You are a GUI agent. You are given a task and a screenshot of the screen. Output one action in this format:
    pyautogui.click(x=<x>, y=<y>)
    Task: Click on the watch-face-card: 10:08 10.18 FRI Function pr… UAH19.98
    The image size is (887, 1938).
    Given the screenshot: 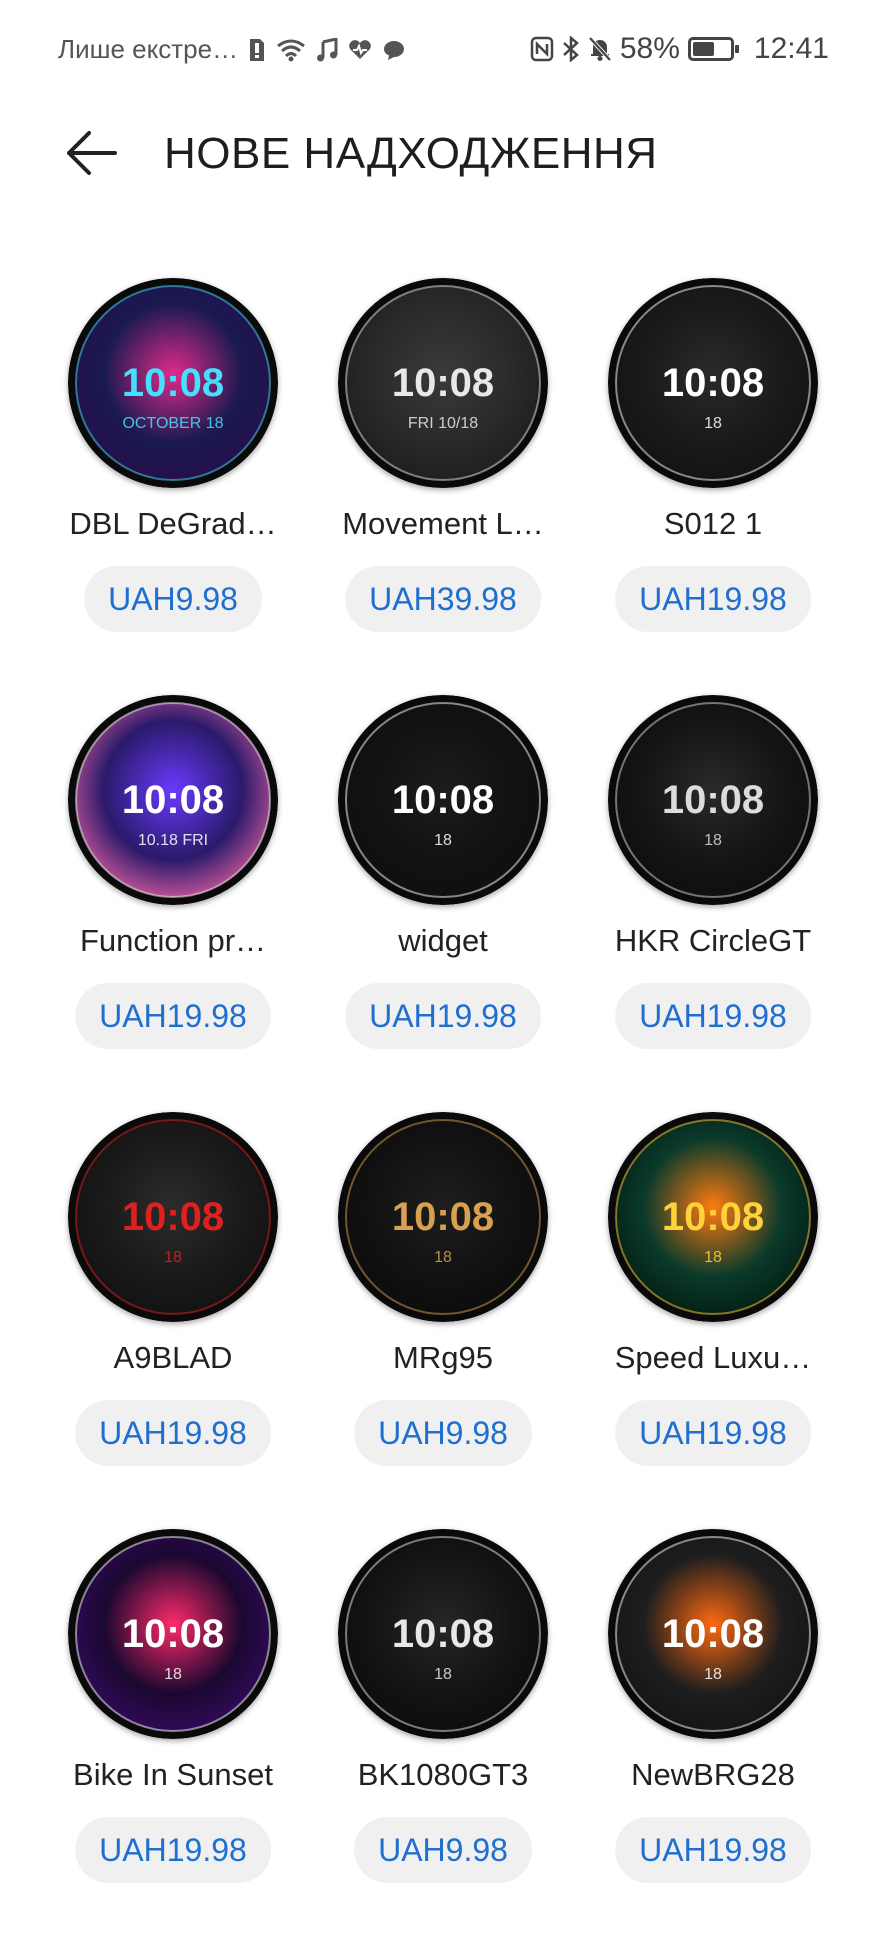 What is the action you would take?
    pyautogui.click(x=173, y=895)
    